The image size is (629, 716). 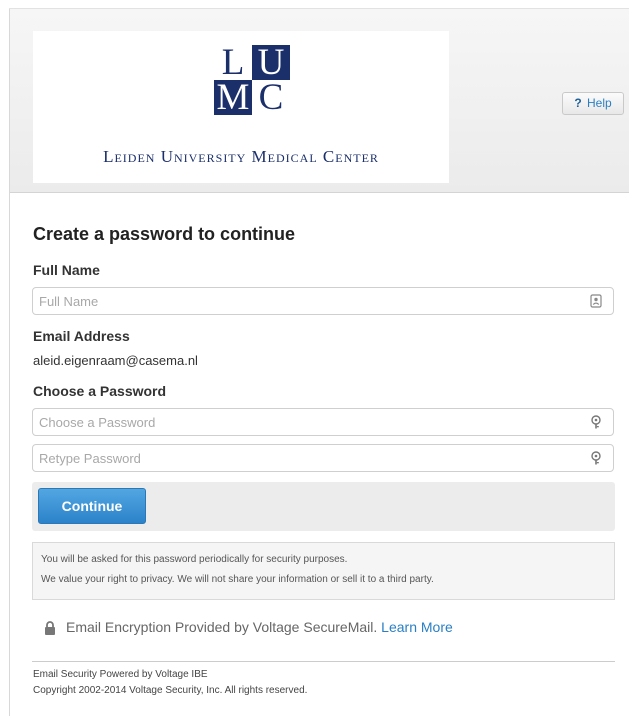 What do you see at coordinates (271, 97) in the screenshot?
I see `logo-letter-c: C` at bounding box center [271, 97].